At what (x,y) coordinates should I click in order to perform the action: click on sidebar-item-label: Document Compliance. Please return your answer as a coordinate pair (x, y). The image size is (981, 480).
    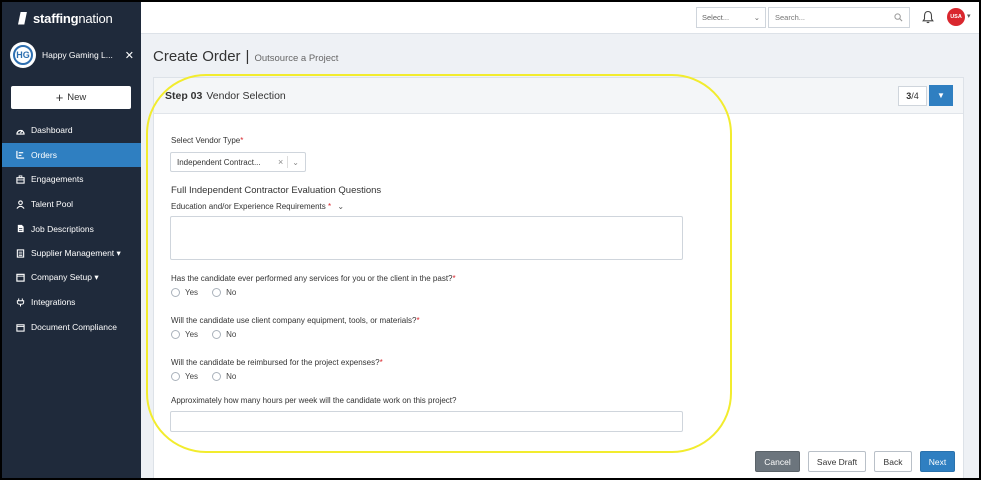
    Looking at the image, I should click on (74, 327).